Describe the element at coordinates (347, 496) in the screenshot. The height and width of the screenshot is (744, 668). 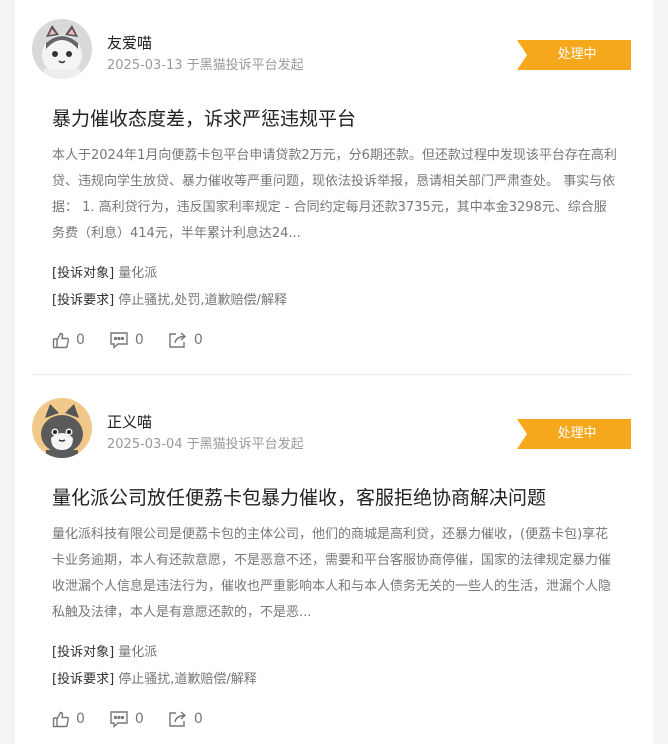
I see `complaint-title: 量化派公司放任便荔卡包暴力催收，客服拒绝协商解决问题` at that location.